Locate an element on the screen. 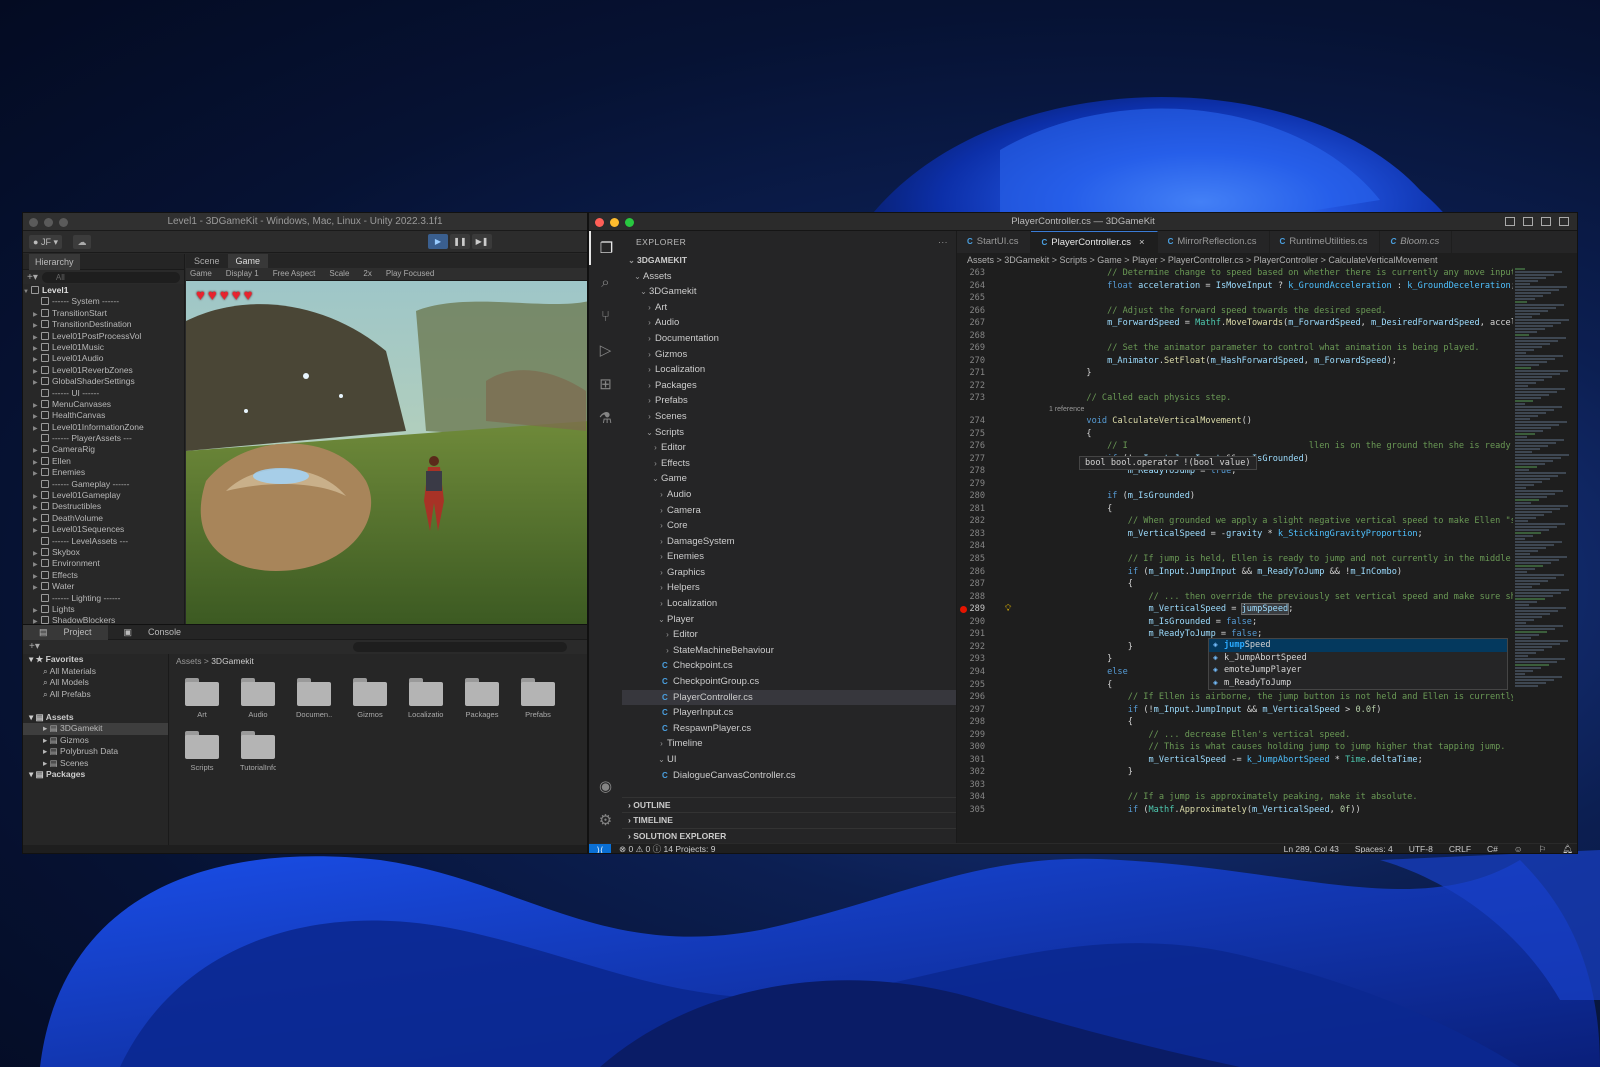 The height and width of the screenshot is (1067, 1600). file-tree-folder: ›Gizmos is located at coordinates (789, 355).